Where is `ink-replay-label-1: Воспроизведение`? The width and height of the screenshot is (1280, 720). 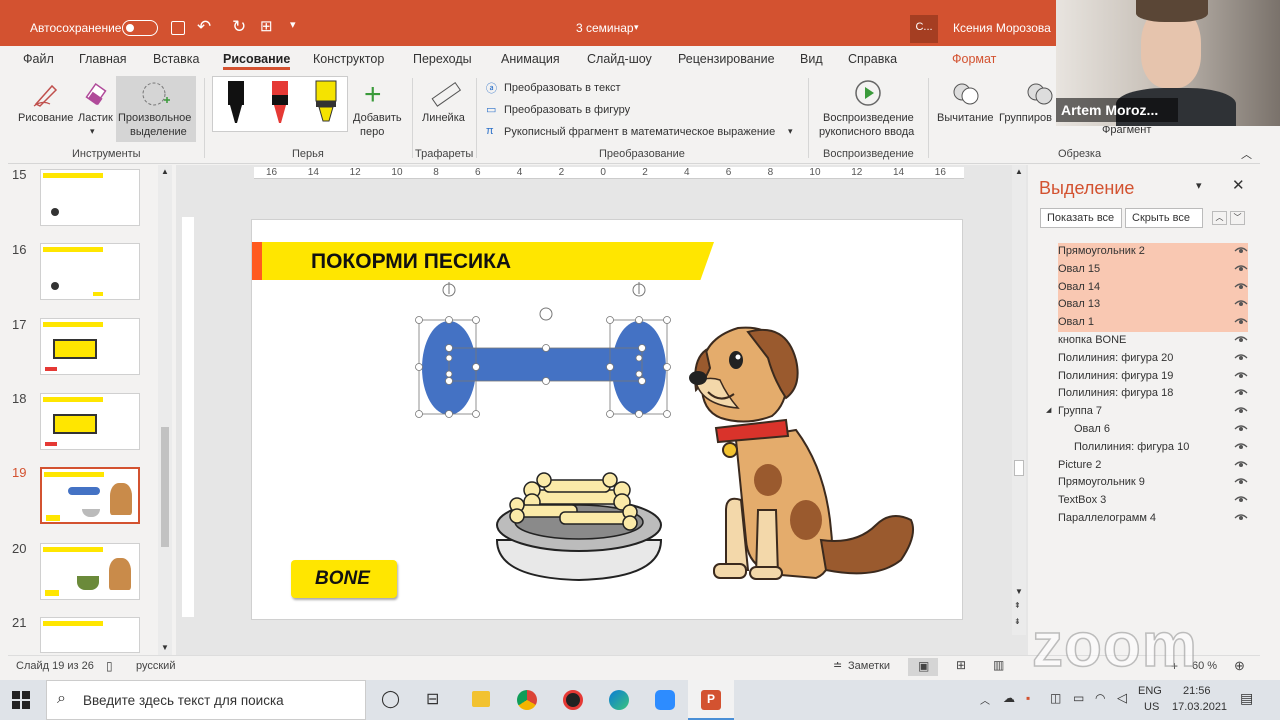 ink-replay-label-1: Воспроизведение is located at coordinates (868, 118).